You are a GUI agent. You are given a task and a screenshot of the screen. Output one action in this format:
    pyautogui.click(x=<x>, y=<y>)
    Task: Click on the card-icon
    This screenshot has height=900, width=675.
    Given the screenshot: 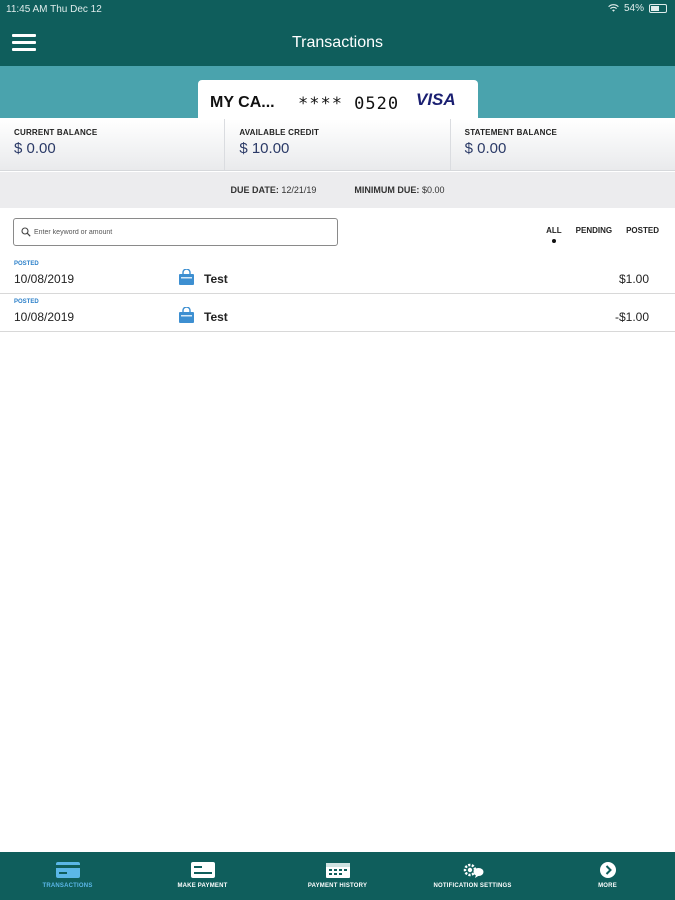 What is the action you would take?
    pyautogui.click(x=67, y=870)
    